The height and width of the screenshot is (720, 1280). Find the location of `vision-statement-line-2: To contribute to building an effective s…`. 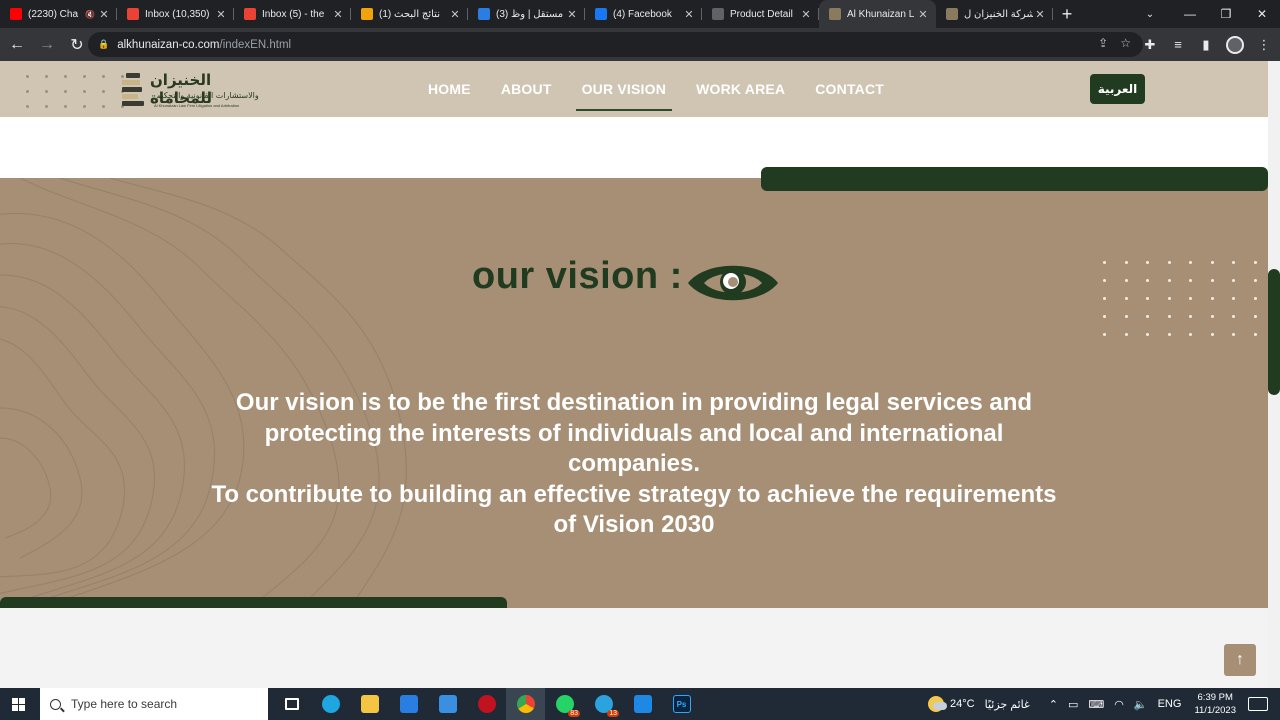

vision-statement-line-2: To contribute to building an effective s… is located at coordinates (634, 509).